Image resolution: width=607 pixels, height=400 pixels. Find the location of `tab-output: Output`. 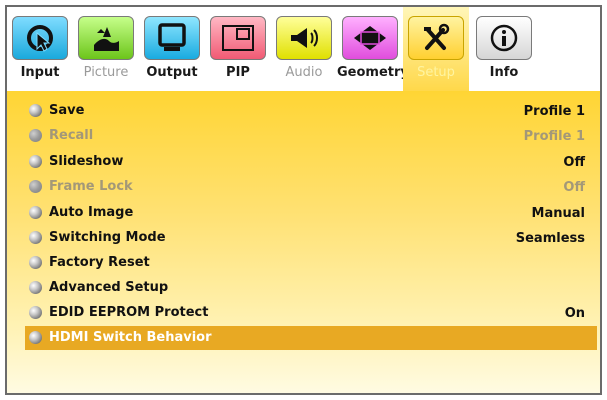

tab-output: Output is located at coordinates (172, 49).